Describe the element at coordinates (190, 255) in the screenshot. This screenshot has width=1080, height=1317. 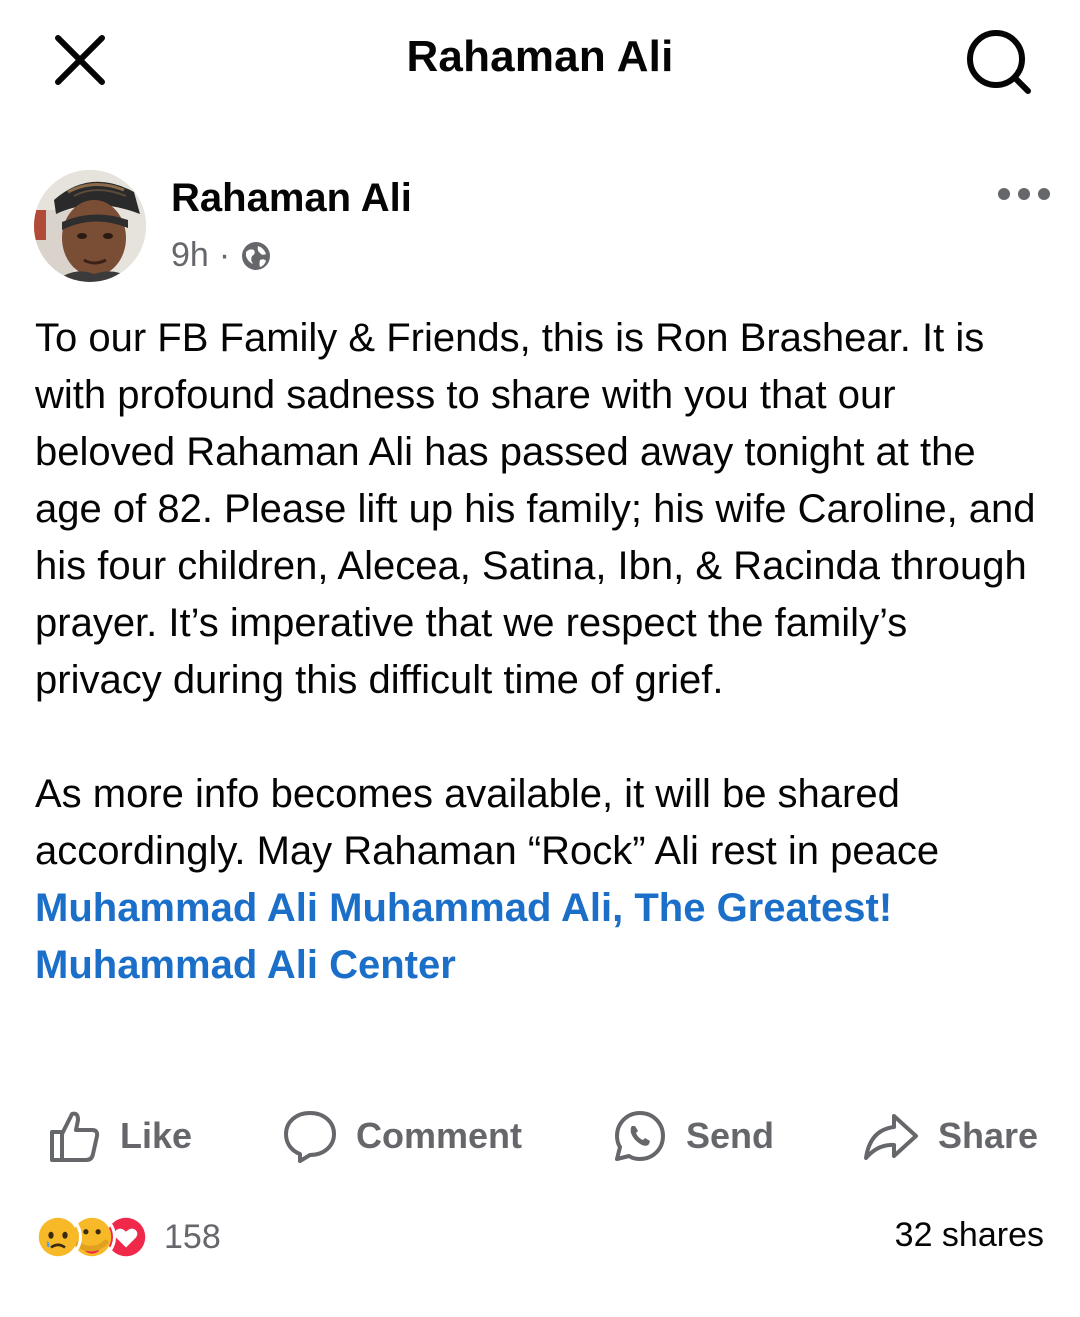
I see `post-time: 9h` at that location.